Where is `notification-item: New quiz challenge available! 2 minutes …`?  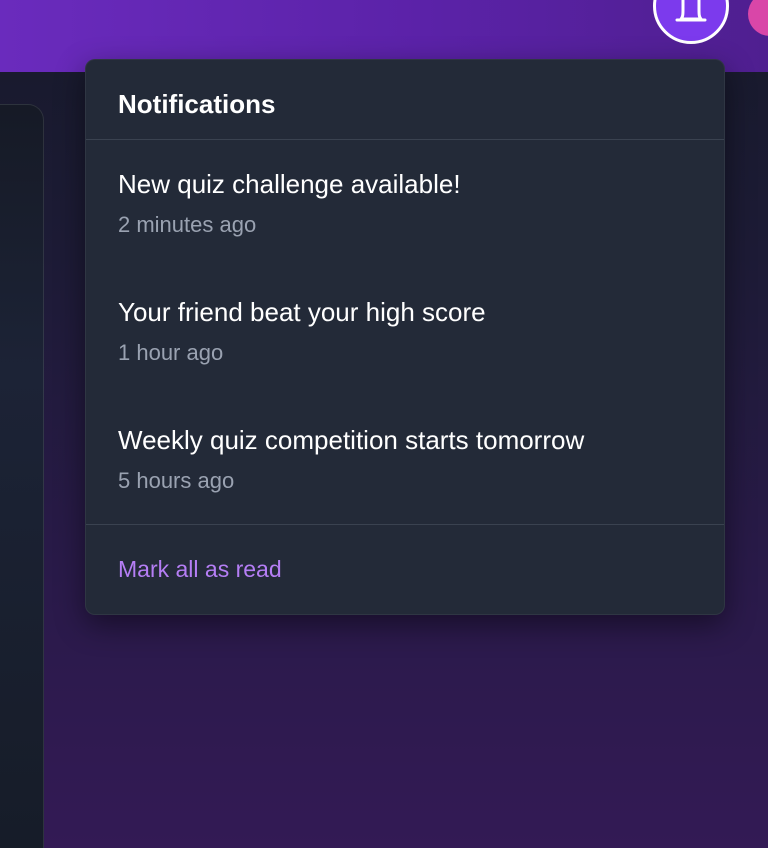 notification-item: New quiz challenge available! 2 minutes … is located at coordinates (405, 232).